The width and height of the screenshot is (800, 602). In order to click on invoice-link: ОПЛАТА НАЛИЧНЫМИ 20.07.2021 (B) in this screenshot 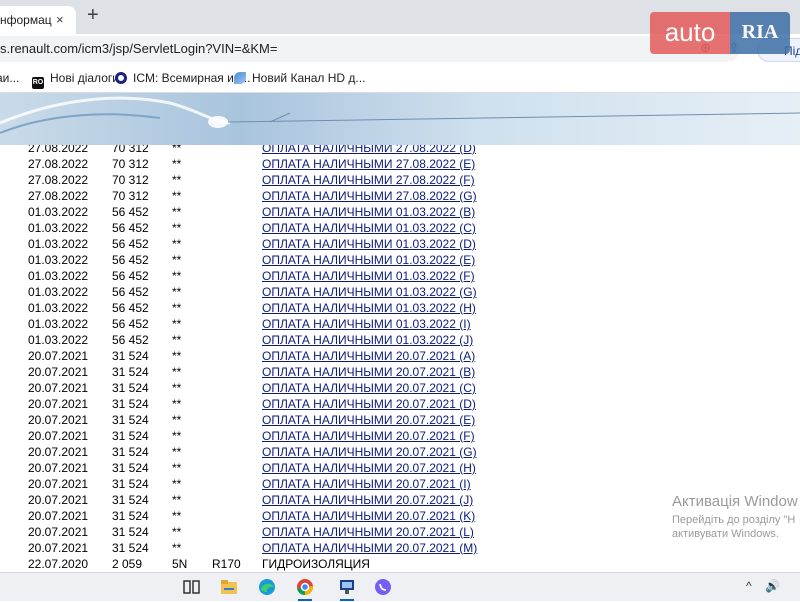, I will do `click(368, 372)`.